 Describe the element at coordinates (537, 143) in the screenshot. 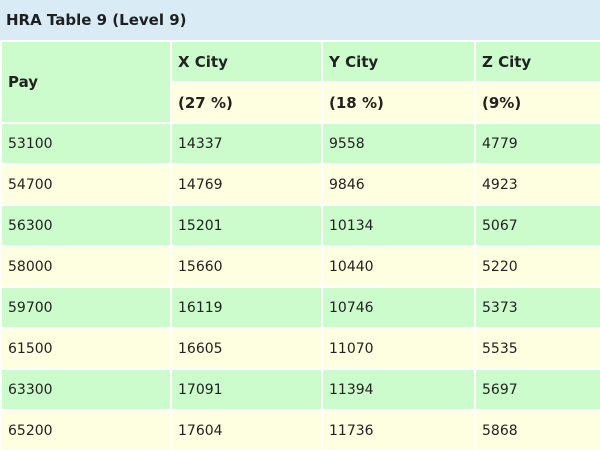

I see `z-city-cell: 4779` at that location.